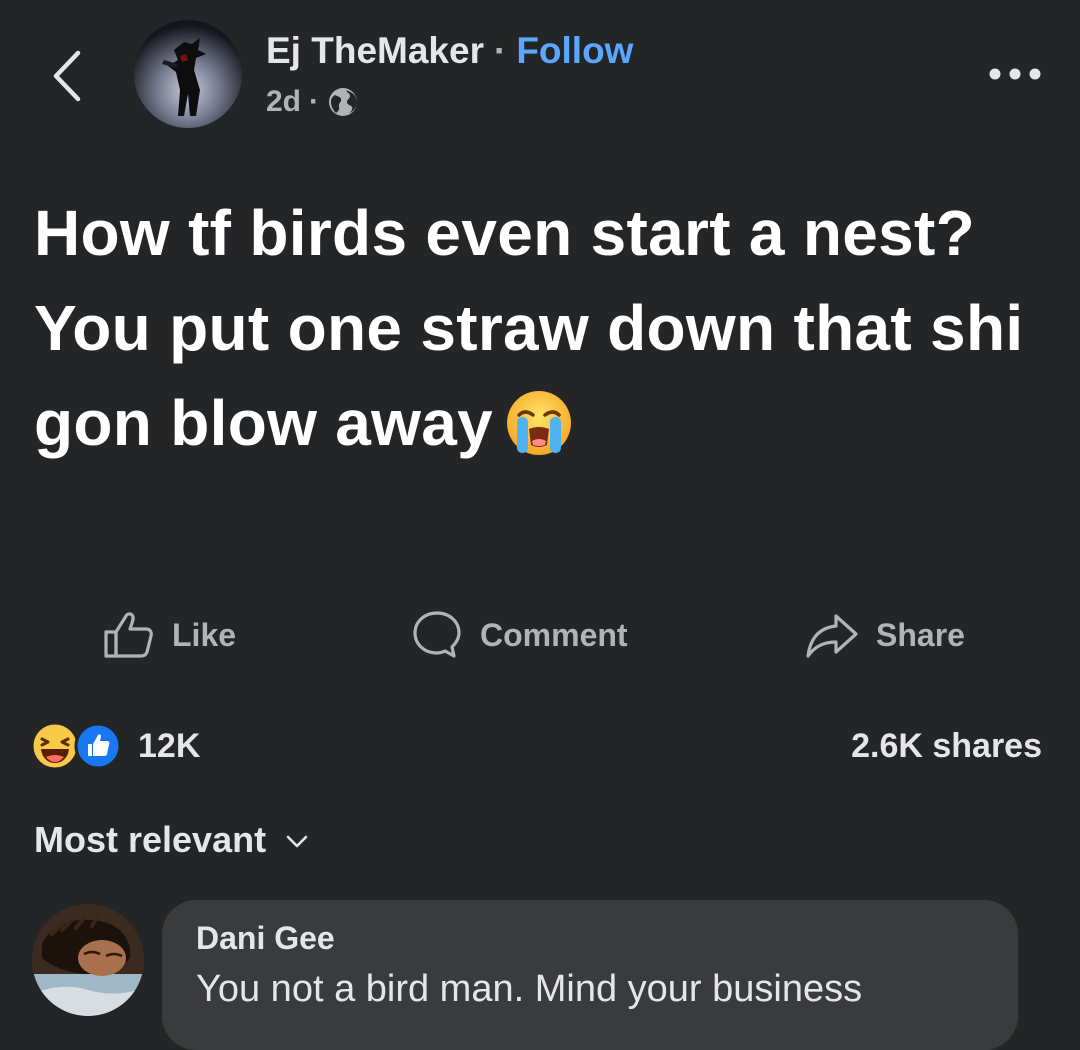 The width and height of the screenshot is (1080, 1050). Describe the element at coordinates (283, 102) in the screenshot. I see `post-timestamp: 2d` at that location.